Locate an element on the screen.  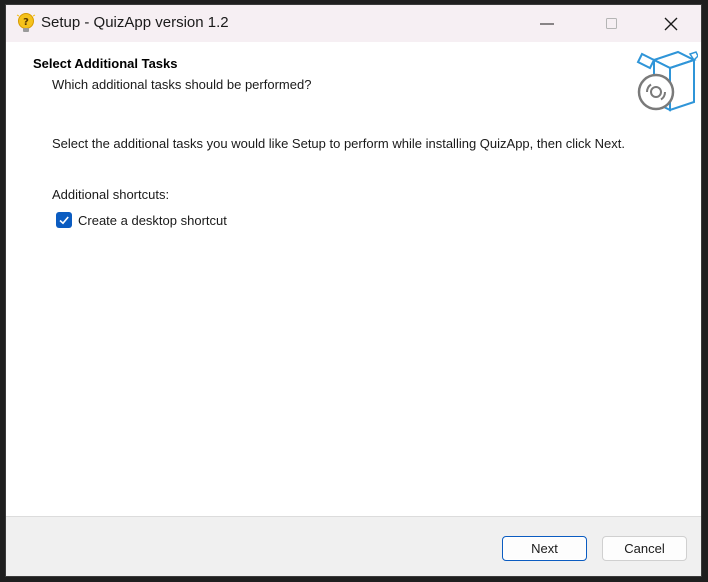
page-title: Select Additional Tasks is located at coordinates (105, 63).